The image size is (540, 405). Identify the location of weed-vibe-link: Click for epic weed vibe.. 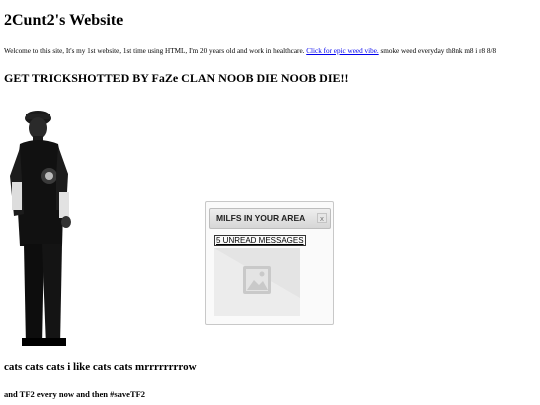
(342, 51).